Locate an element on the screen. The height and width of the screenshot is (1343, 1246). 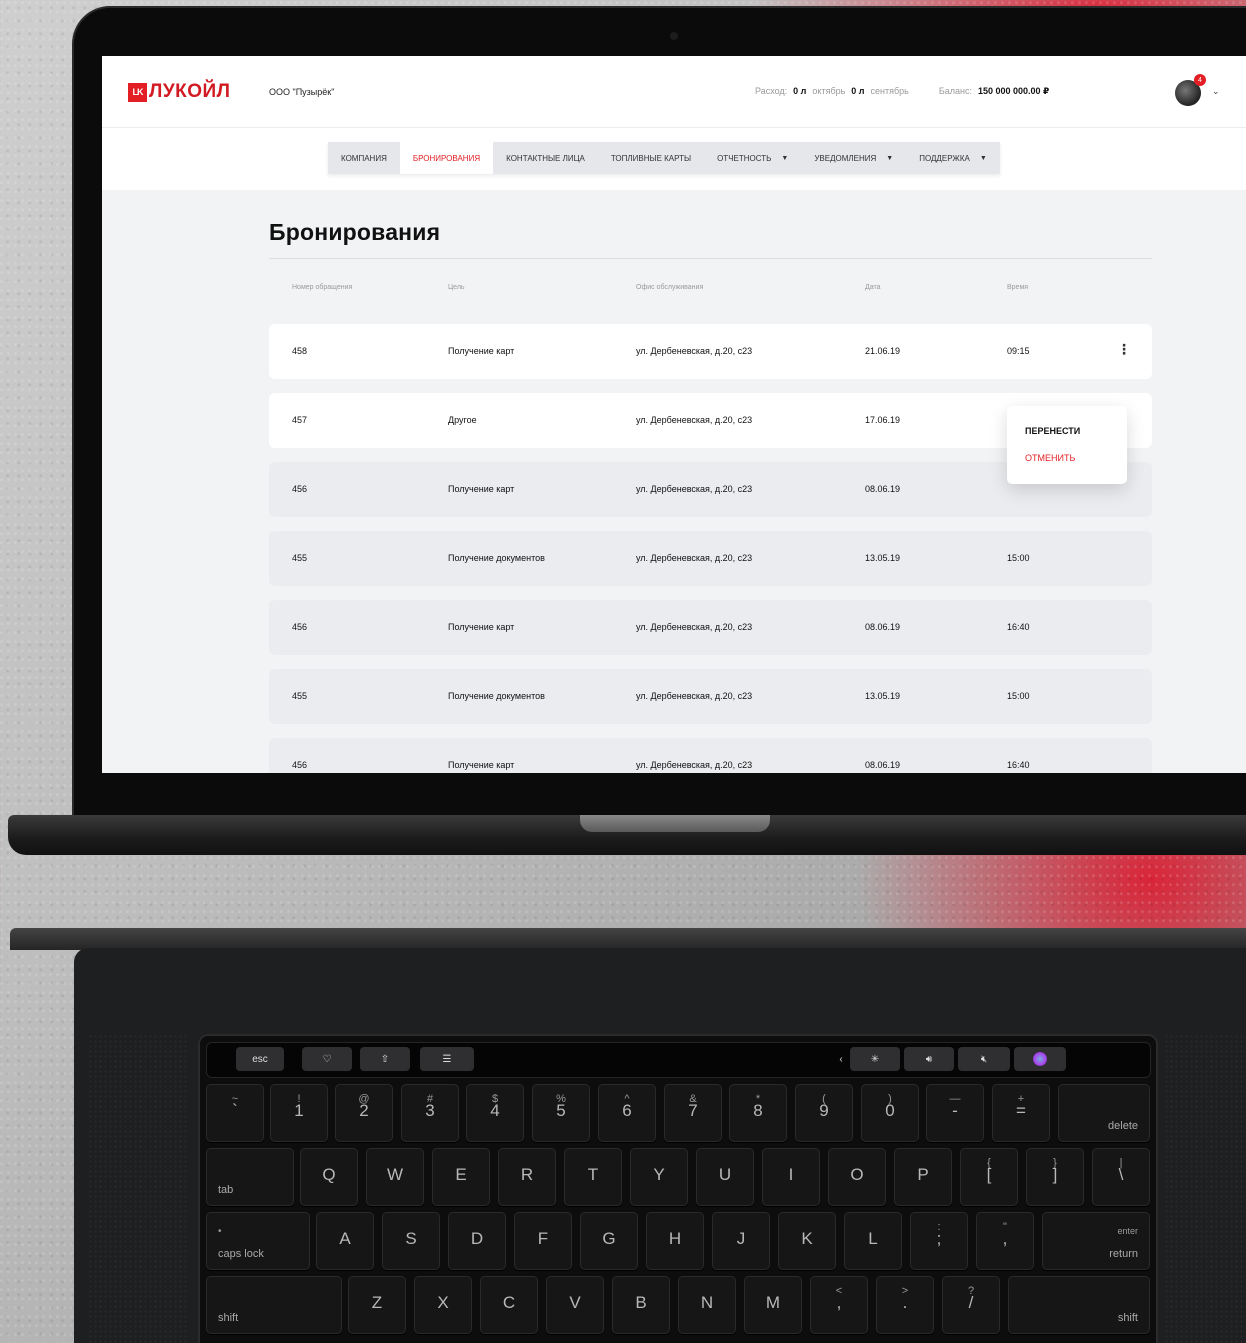
row-purpose: Другое is located at coordinates (462, 420).